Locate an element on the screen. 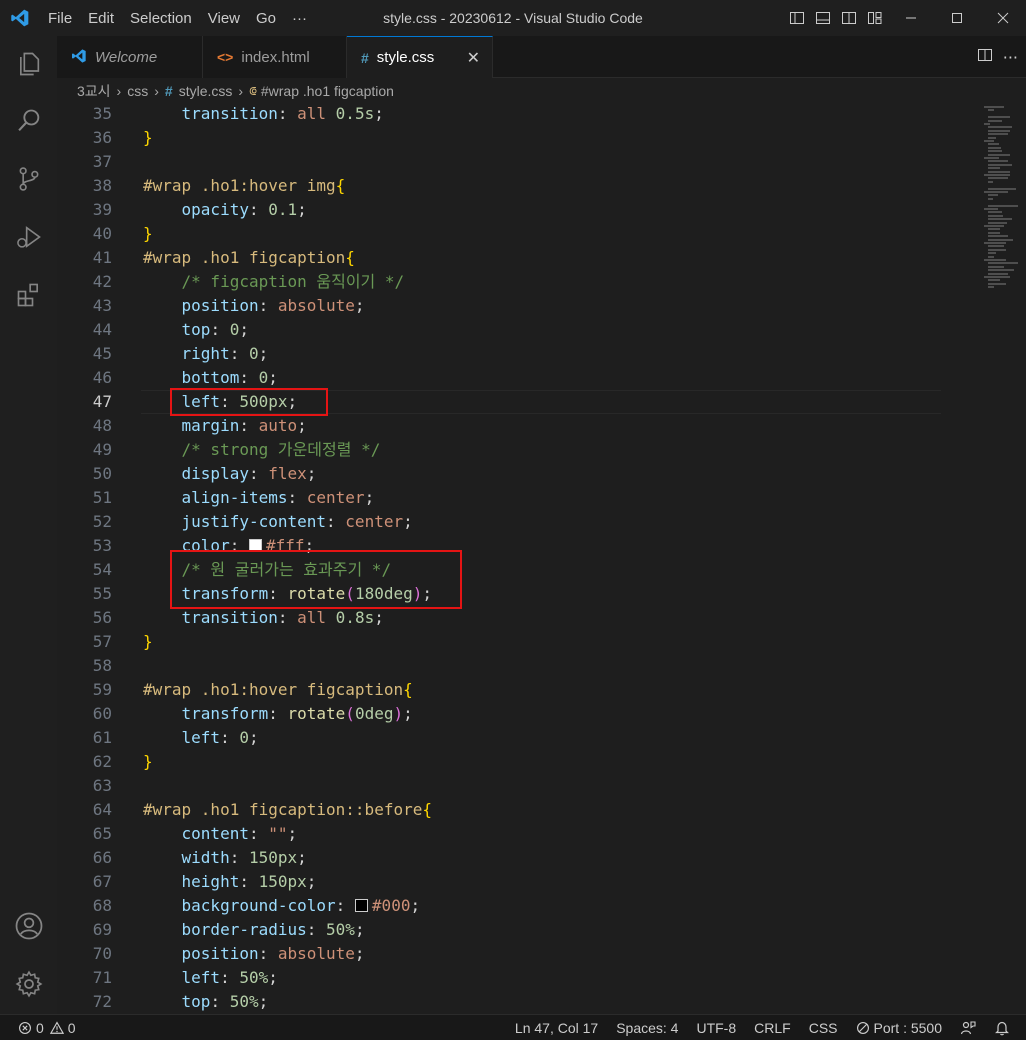 Image resolution: width=1026 pixels, height=1040 pixels. code-line: 43 position: absolute; is located at coordinates (541, 306).